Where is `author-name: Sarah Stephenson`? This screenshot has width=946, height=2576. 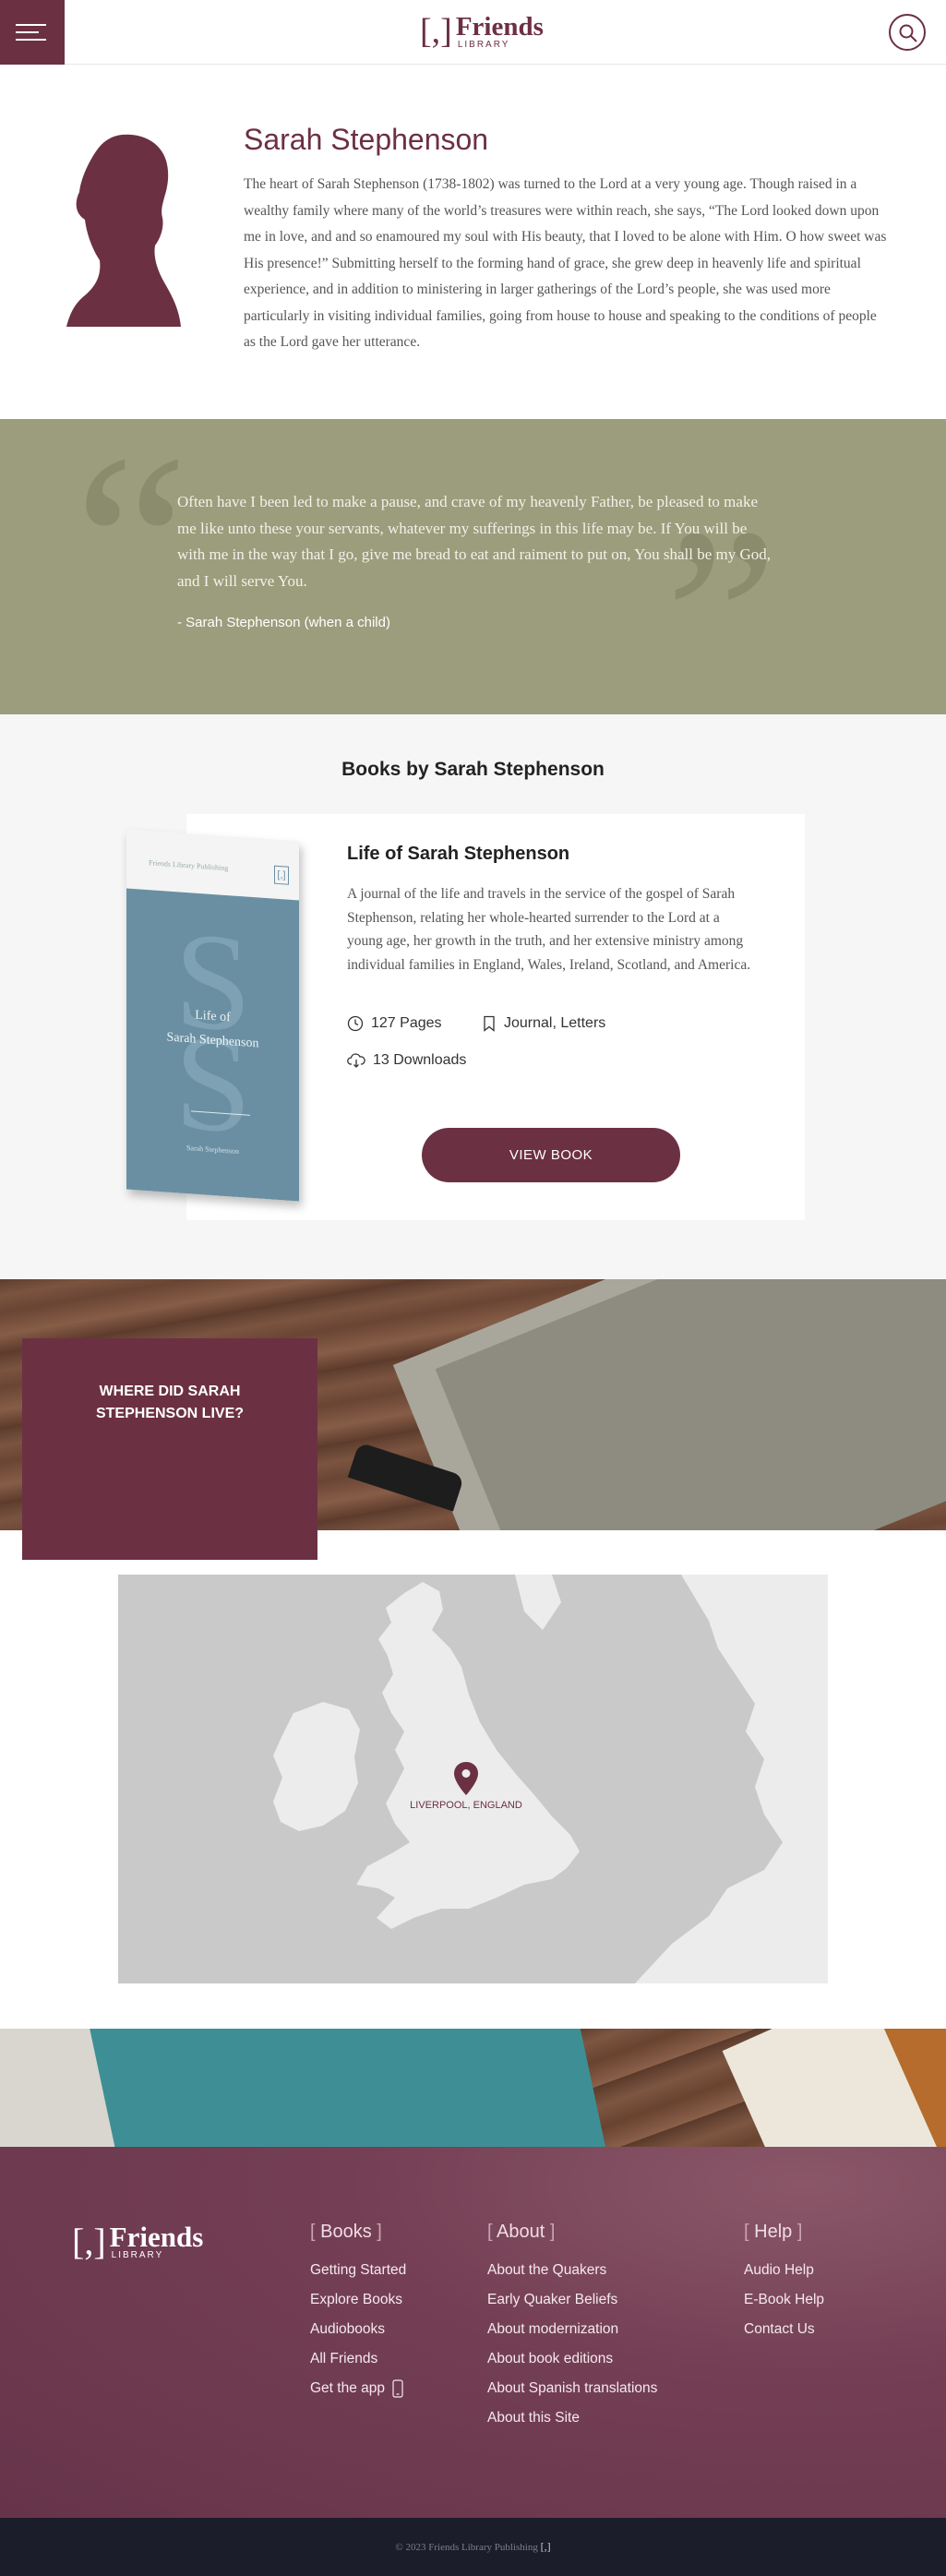 author-name: Sarah Stephenson is located at coordinates (366, 139).